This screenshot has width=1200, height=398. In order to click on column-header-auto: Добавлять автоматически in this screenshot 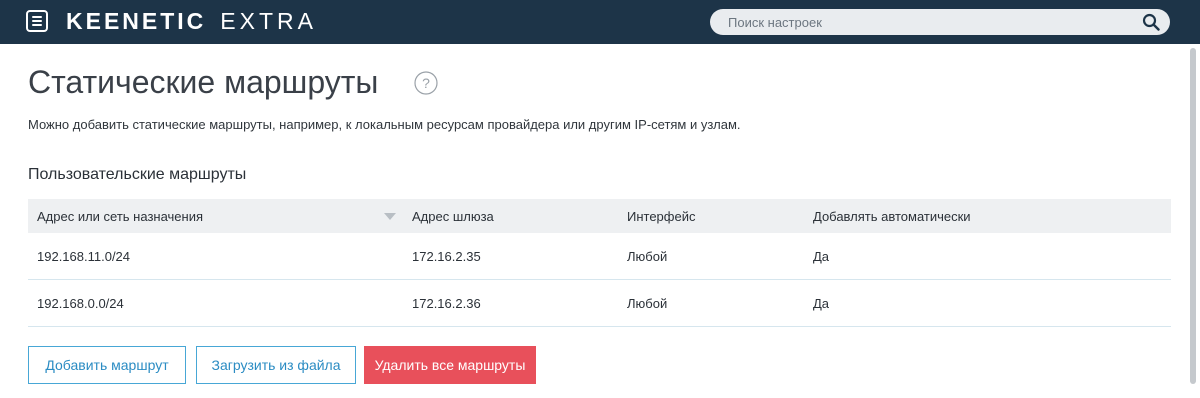, I will do `click(892, 216)`.